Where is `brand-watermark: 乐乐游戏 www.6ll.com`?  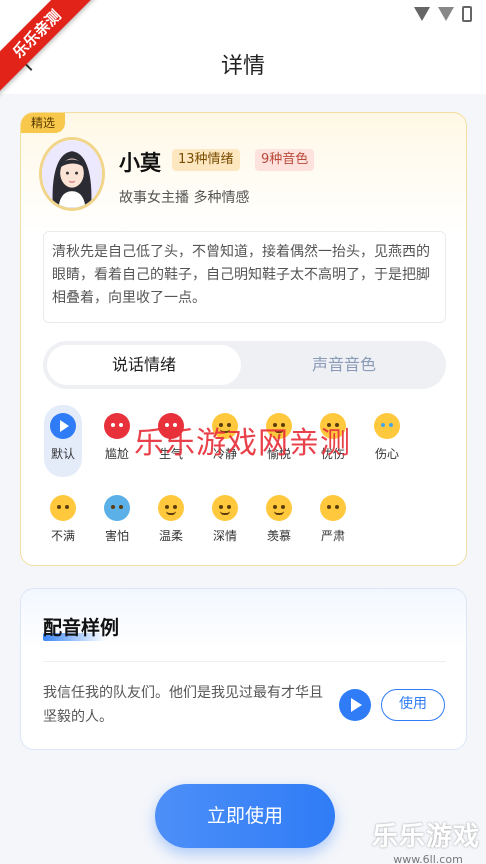 brand-watermark: 乐乐游戏 www.6ll.com is located at coordinates (428, 840).